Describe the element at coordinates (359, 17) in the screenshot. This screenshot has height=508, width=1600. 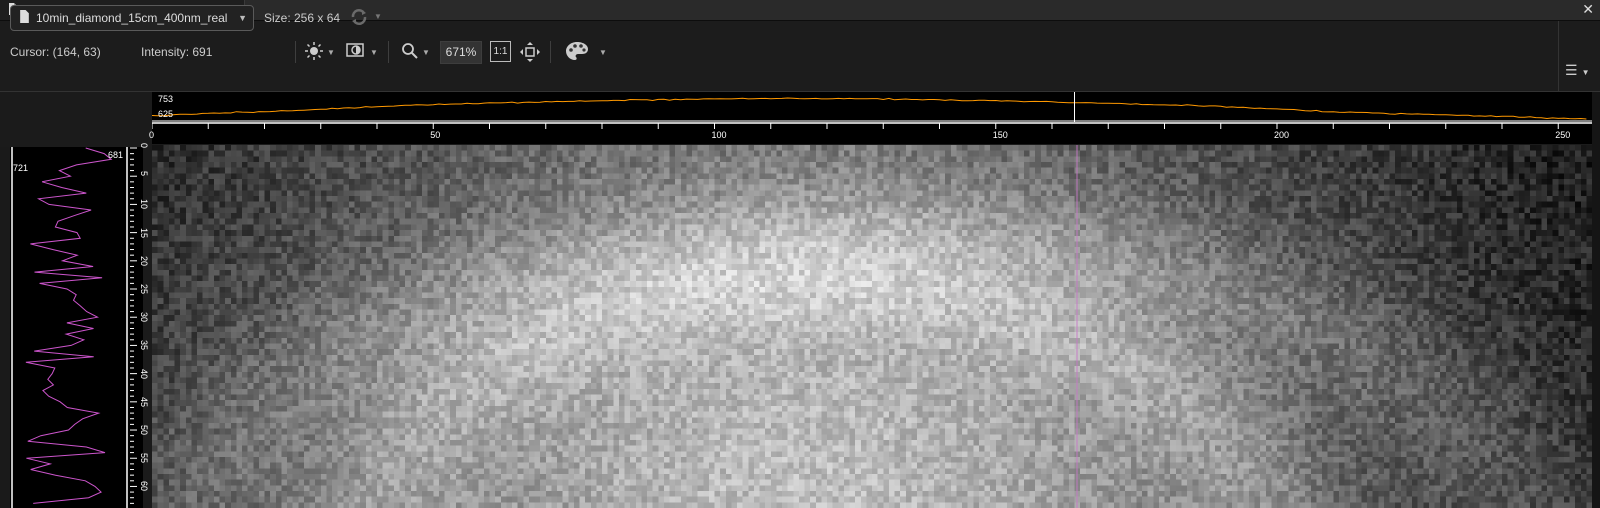
I see `refresh-icon` at that location.